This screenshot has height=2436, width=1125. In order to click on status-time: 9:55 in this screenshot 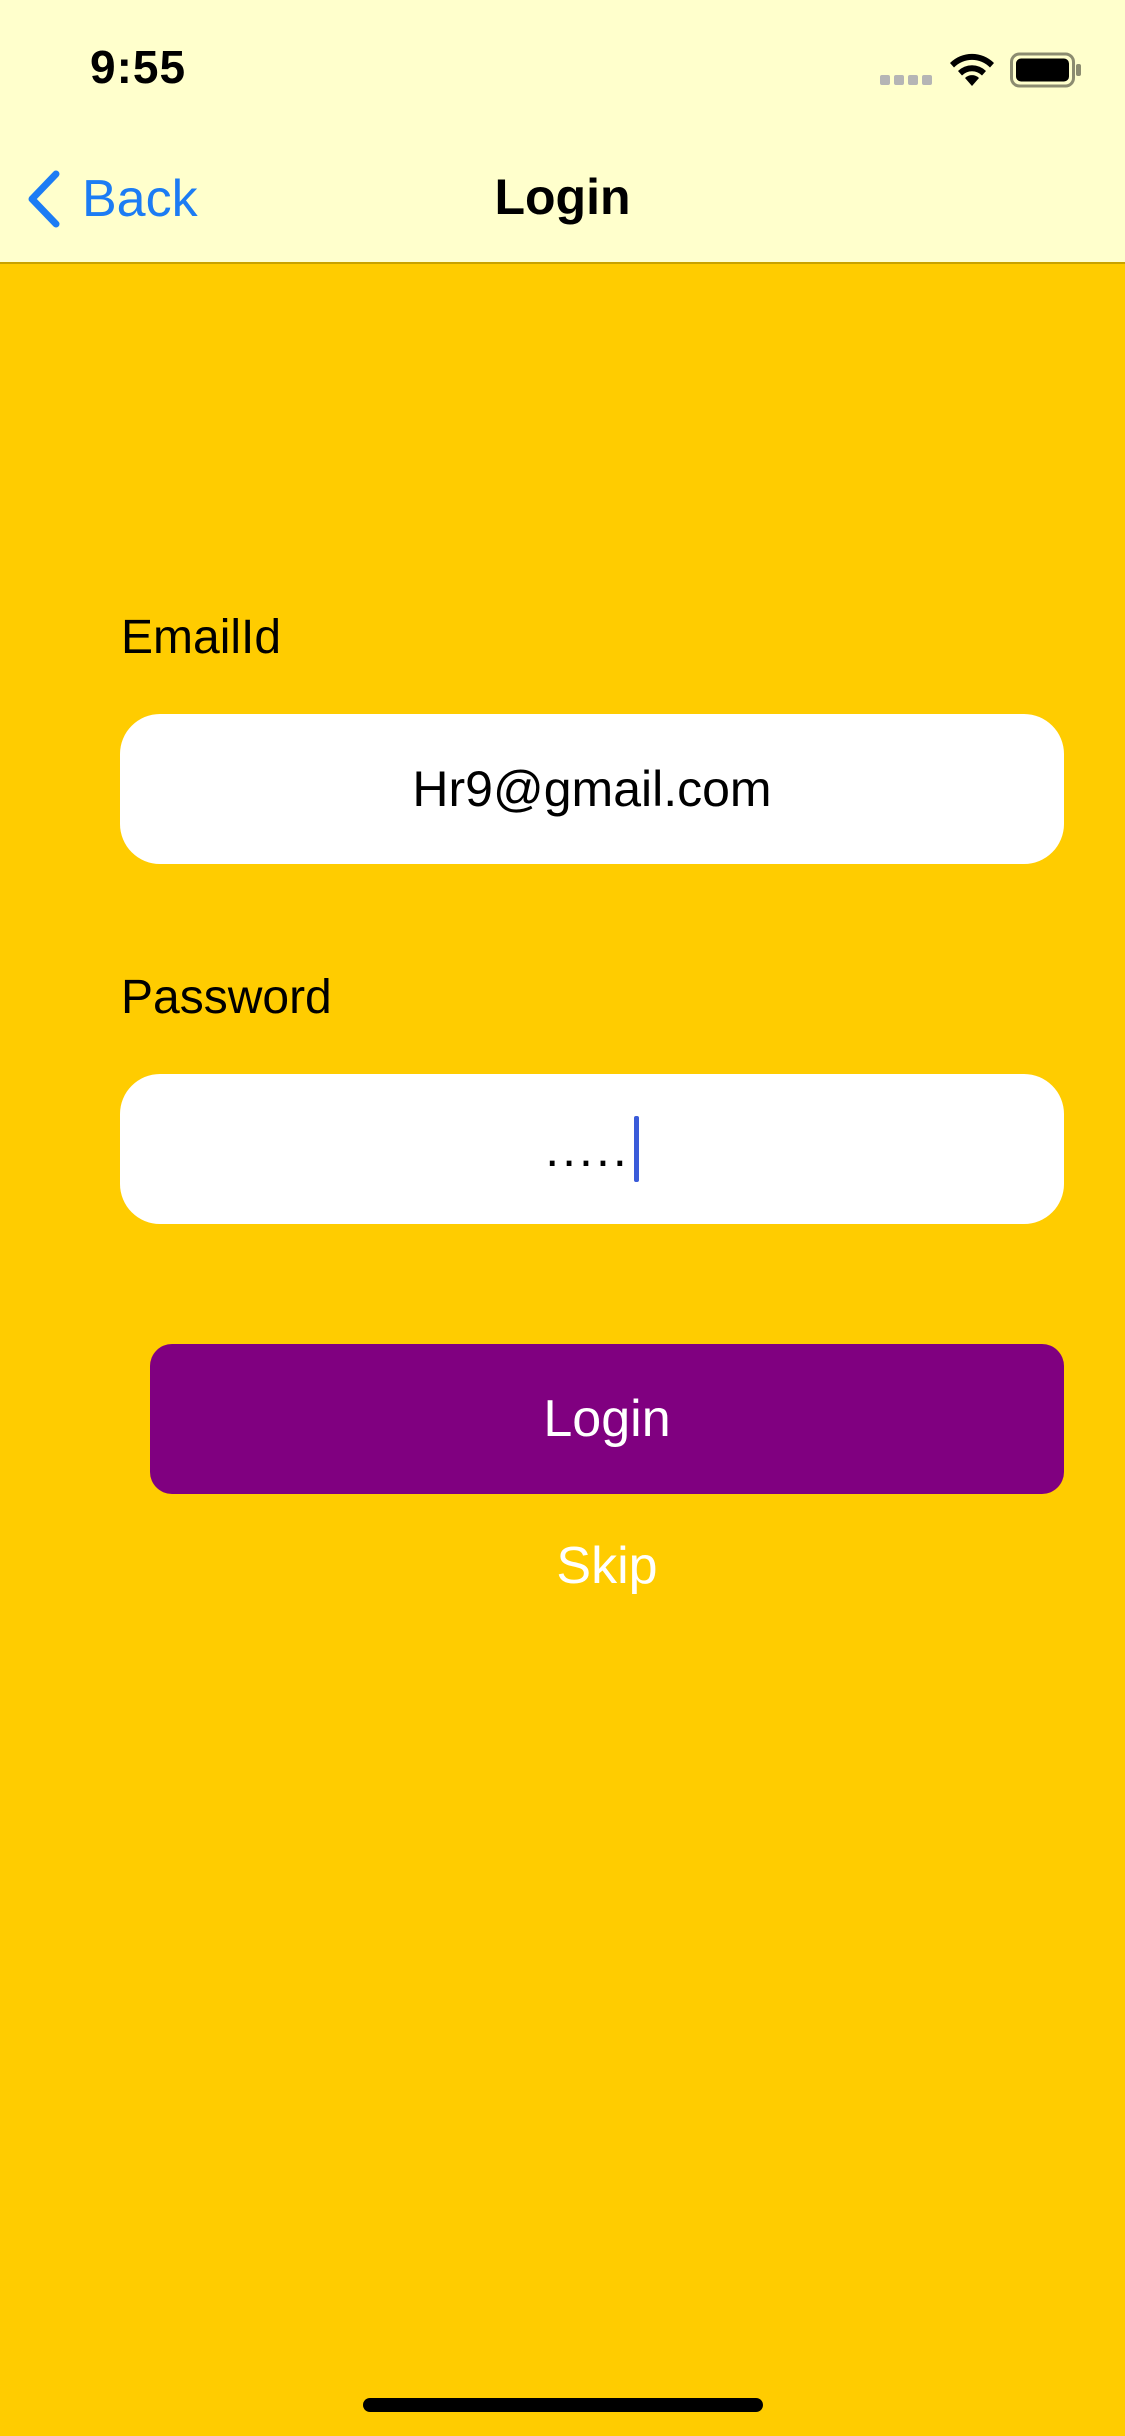, I will do `click(138, 67)`.